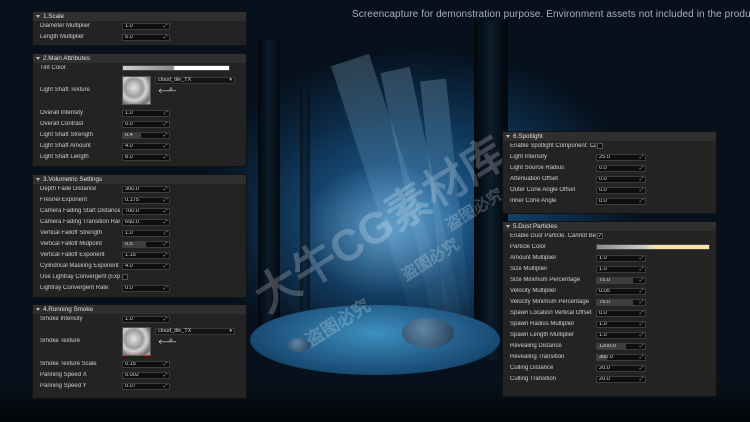 The width and height of the screenshot is (750, 422). What do you see at coordinates (64, 157) in the screenshot?
I see `property-label: Light Shaft Length` at bounding box center [64, 157].